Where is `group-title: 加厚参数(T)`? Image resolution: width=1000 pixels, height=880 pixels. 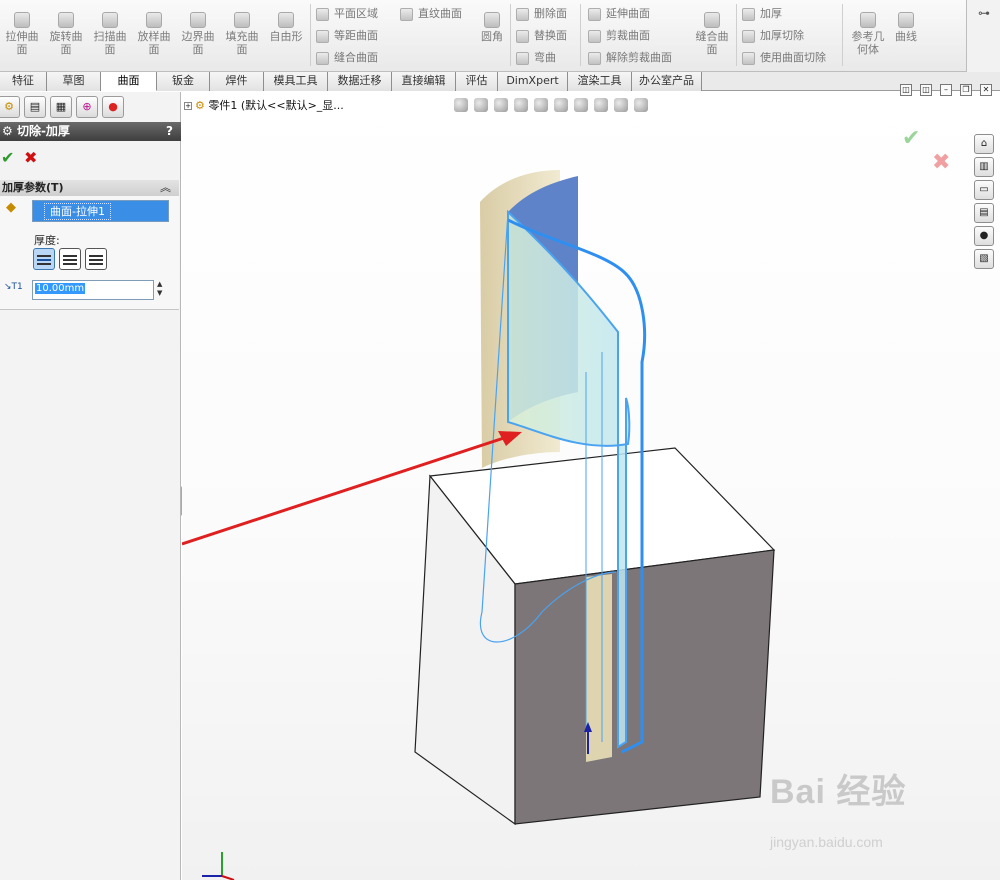 group-title: 加厚参数(T) is located at coordinates (33, 187).